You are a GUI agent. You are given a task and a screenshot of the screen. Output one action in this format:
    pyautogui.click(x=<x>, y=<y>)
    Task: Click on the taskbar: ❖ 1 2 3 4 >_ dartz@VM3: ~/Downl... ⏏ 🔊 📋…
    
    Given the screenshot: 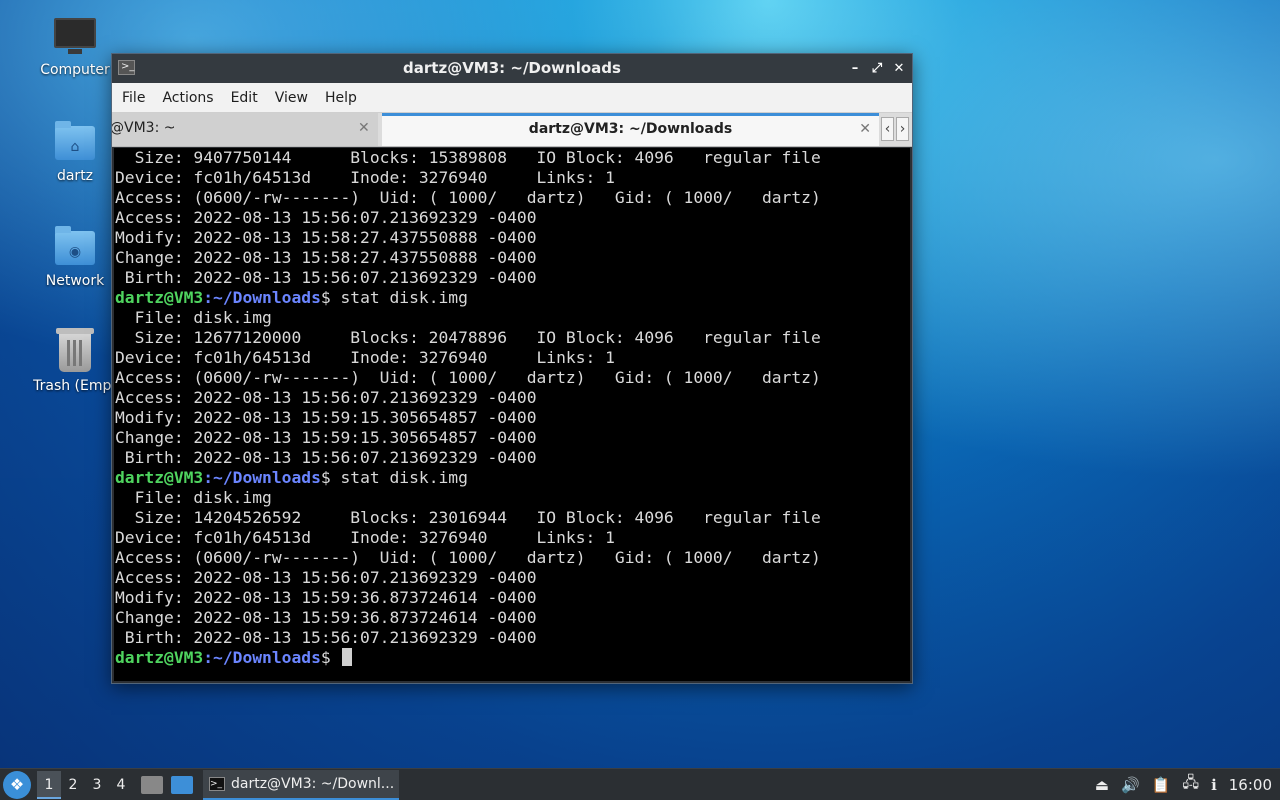 What is the action you would take?
    pyautogui.click(x=640, y=784)
    